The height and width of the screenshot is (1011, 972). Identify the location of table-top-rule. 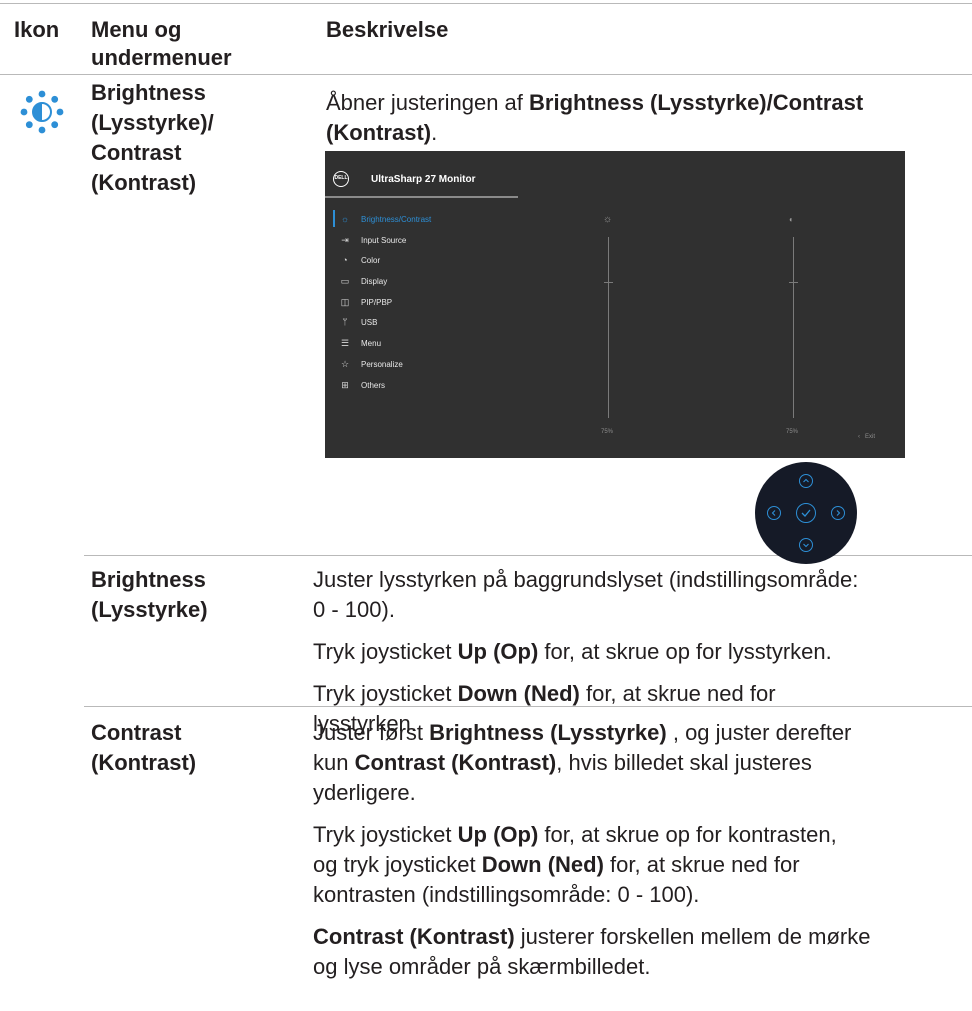
(486, 3).